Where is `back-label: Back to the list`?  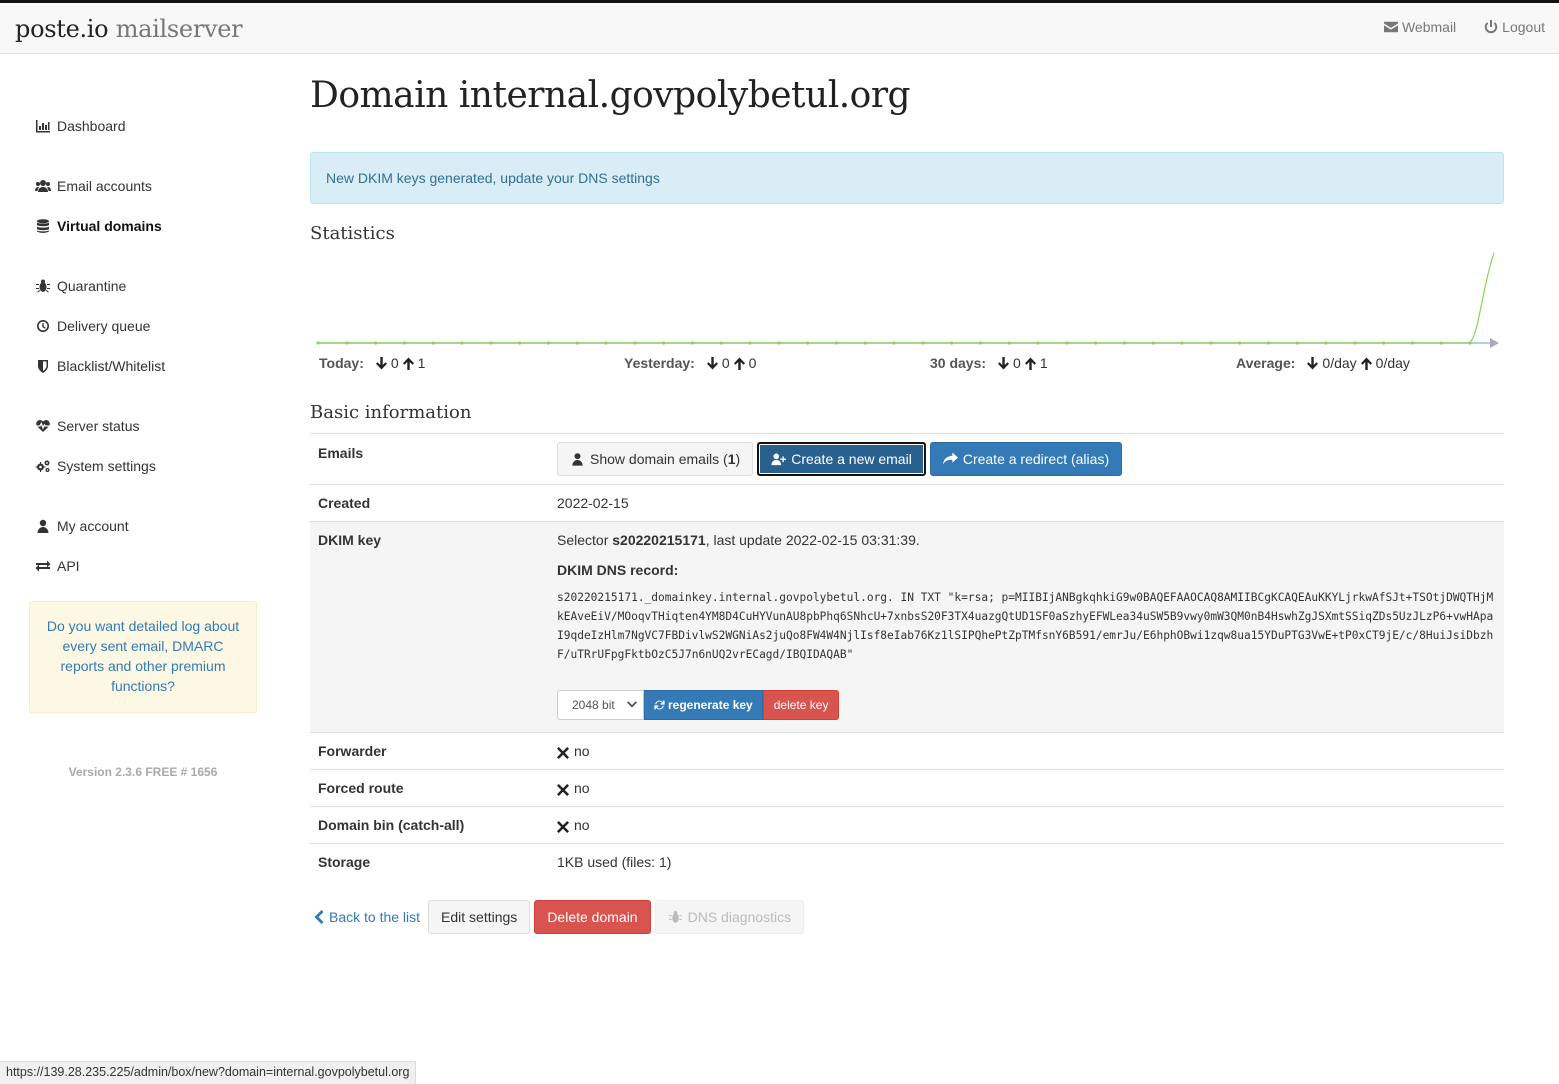
back-label: Back to the list is located at coordinates (375, 917).